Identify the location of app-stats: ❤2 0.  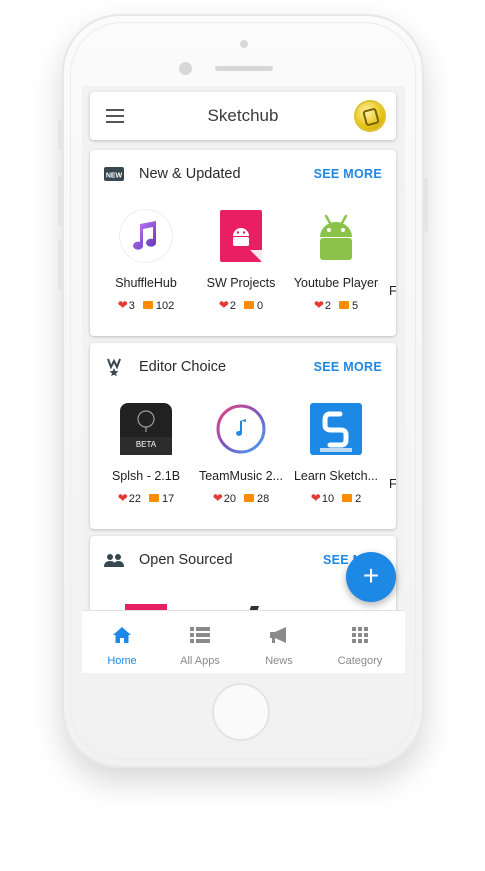
(241, 305).